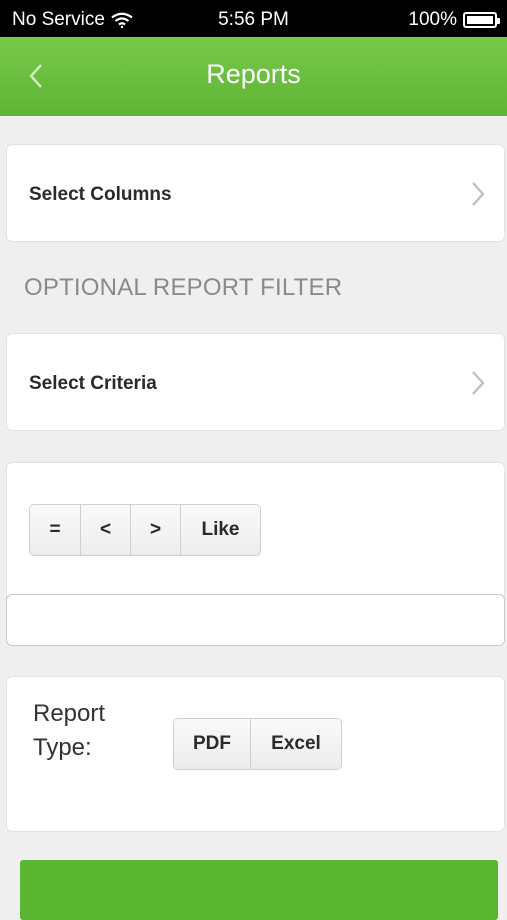 The width and height of the screenshot is (507, 920). Describe the element at coordinates (296, 744) in the screenshot. I see `report-type-excel-button: Excel` at that location.